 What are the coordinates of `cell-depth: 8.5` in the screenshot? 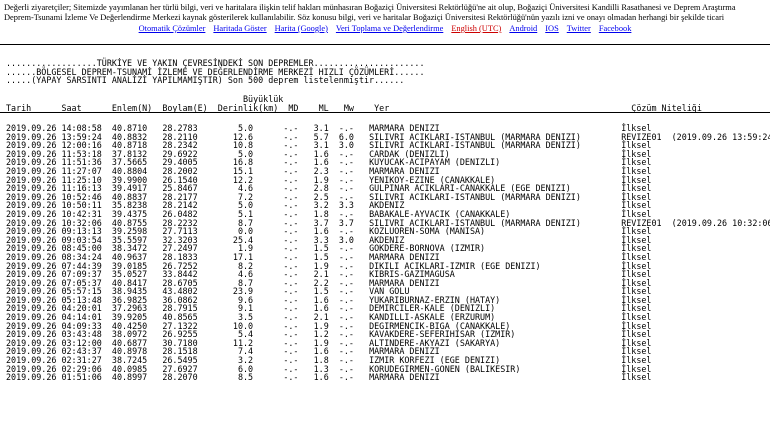 It's located at (225, 377).